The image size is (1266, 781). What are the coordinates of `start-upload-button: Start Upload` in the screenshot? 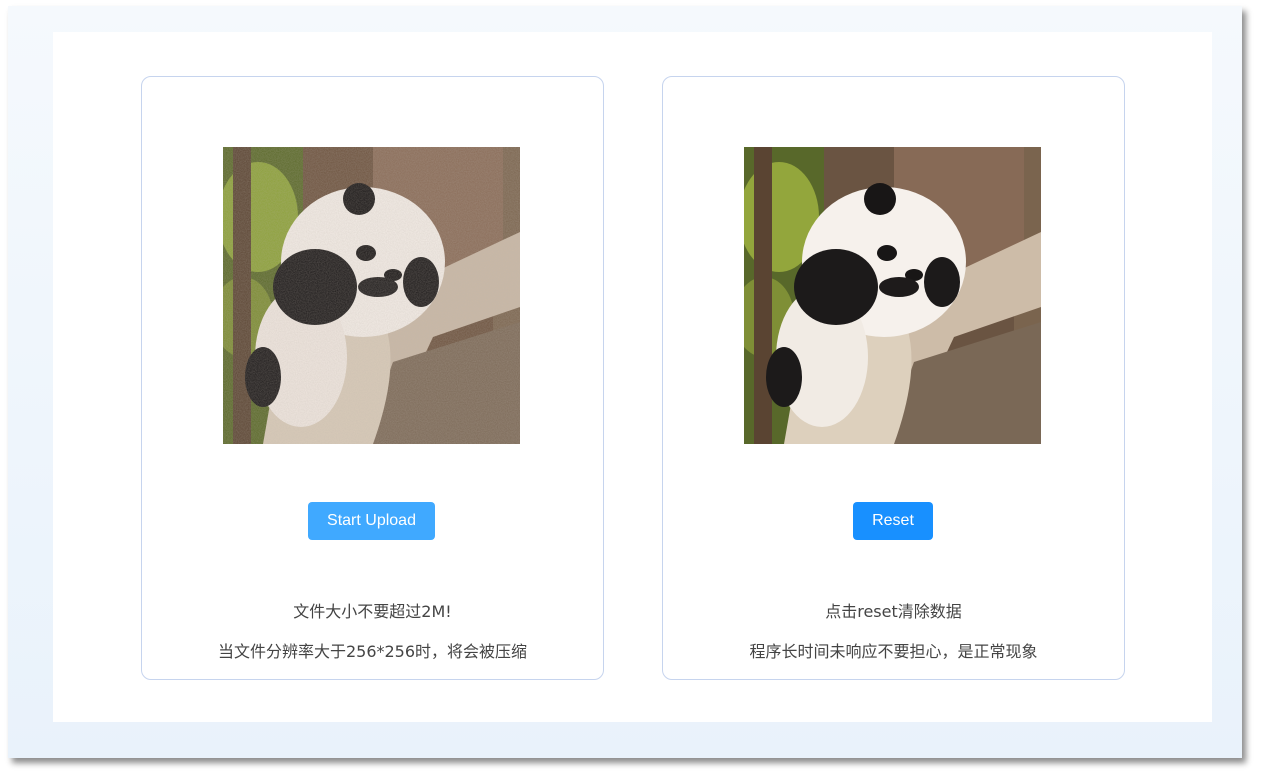 It's located at (371, 521).